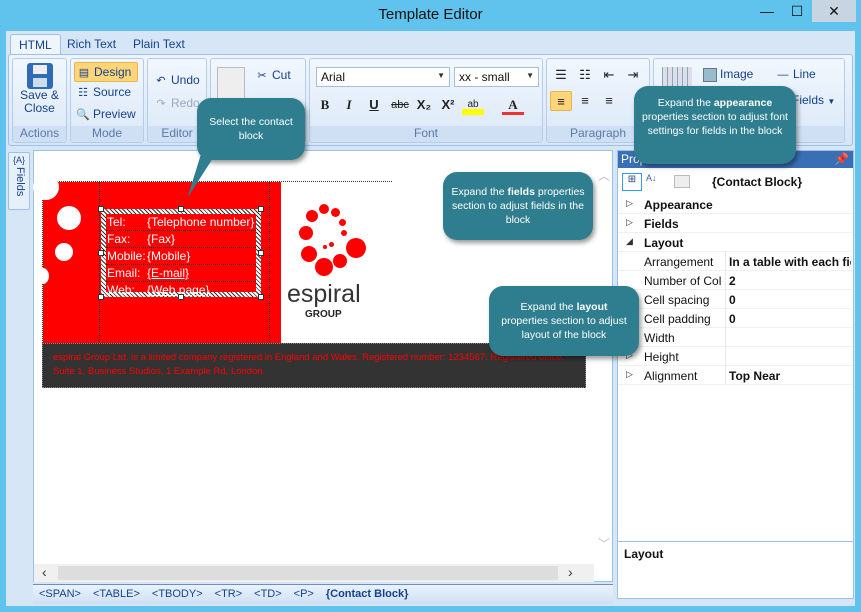 The height and width of the screenshot is (612, 861). What do you see at coordinates (448, 105) in the screenshot?
I see `superscript-button: X²` at bounding box center [448, 105].